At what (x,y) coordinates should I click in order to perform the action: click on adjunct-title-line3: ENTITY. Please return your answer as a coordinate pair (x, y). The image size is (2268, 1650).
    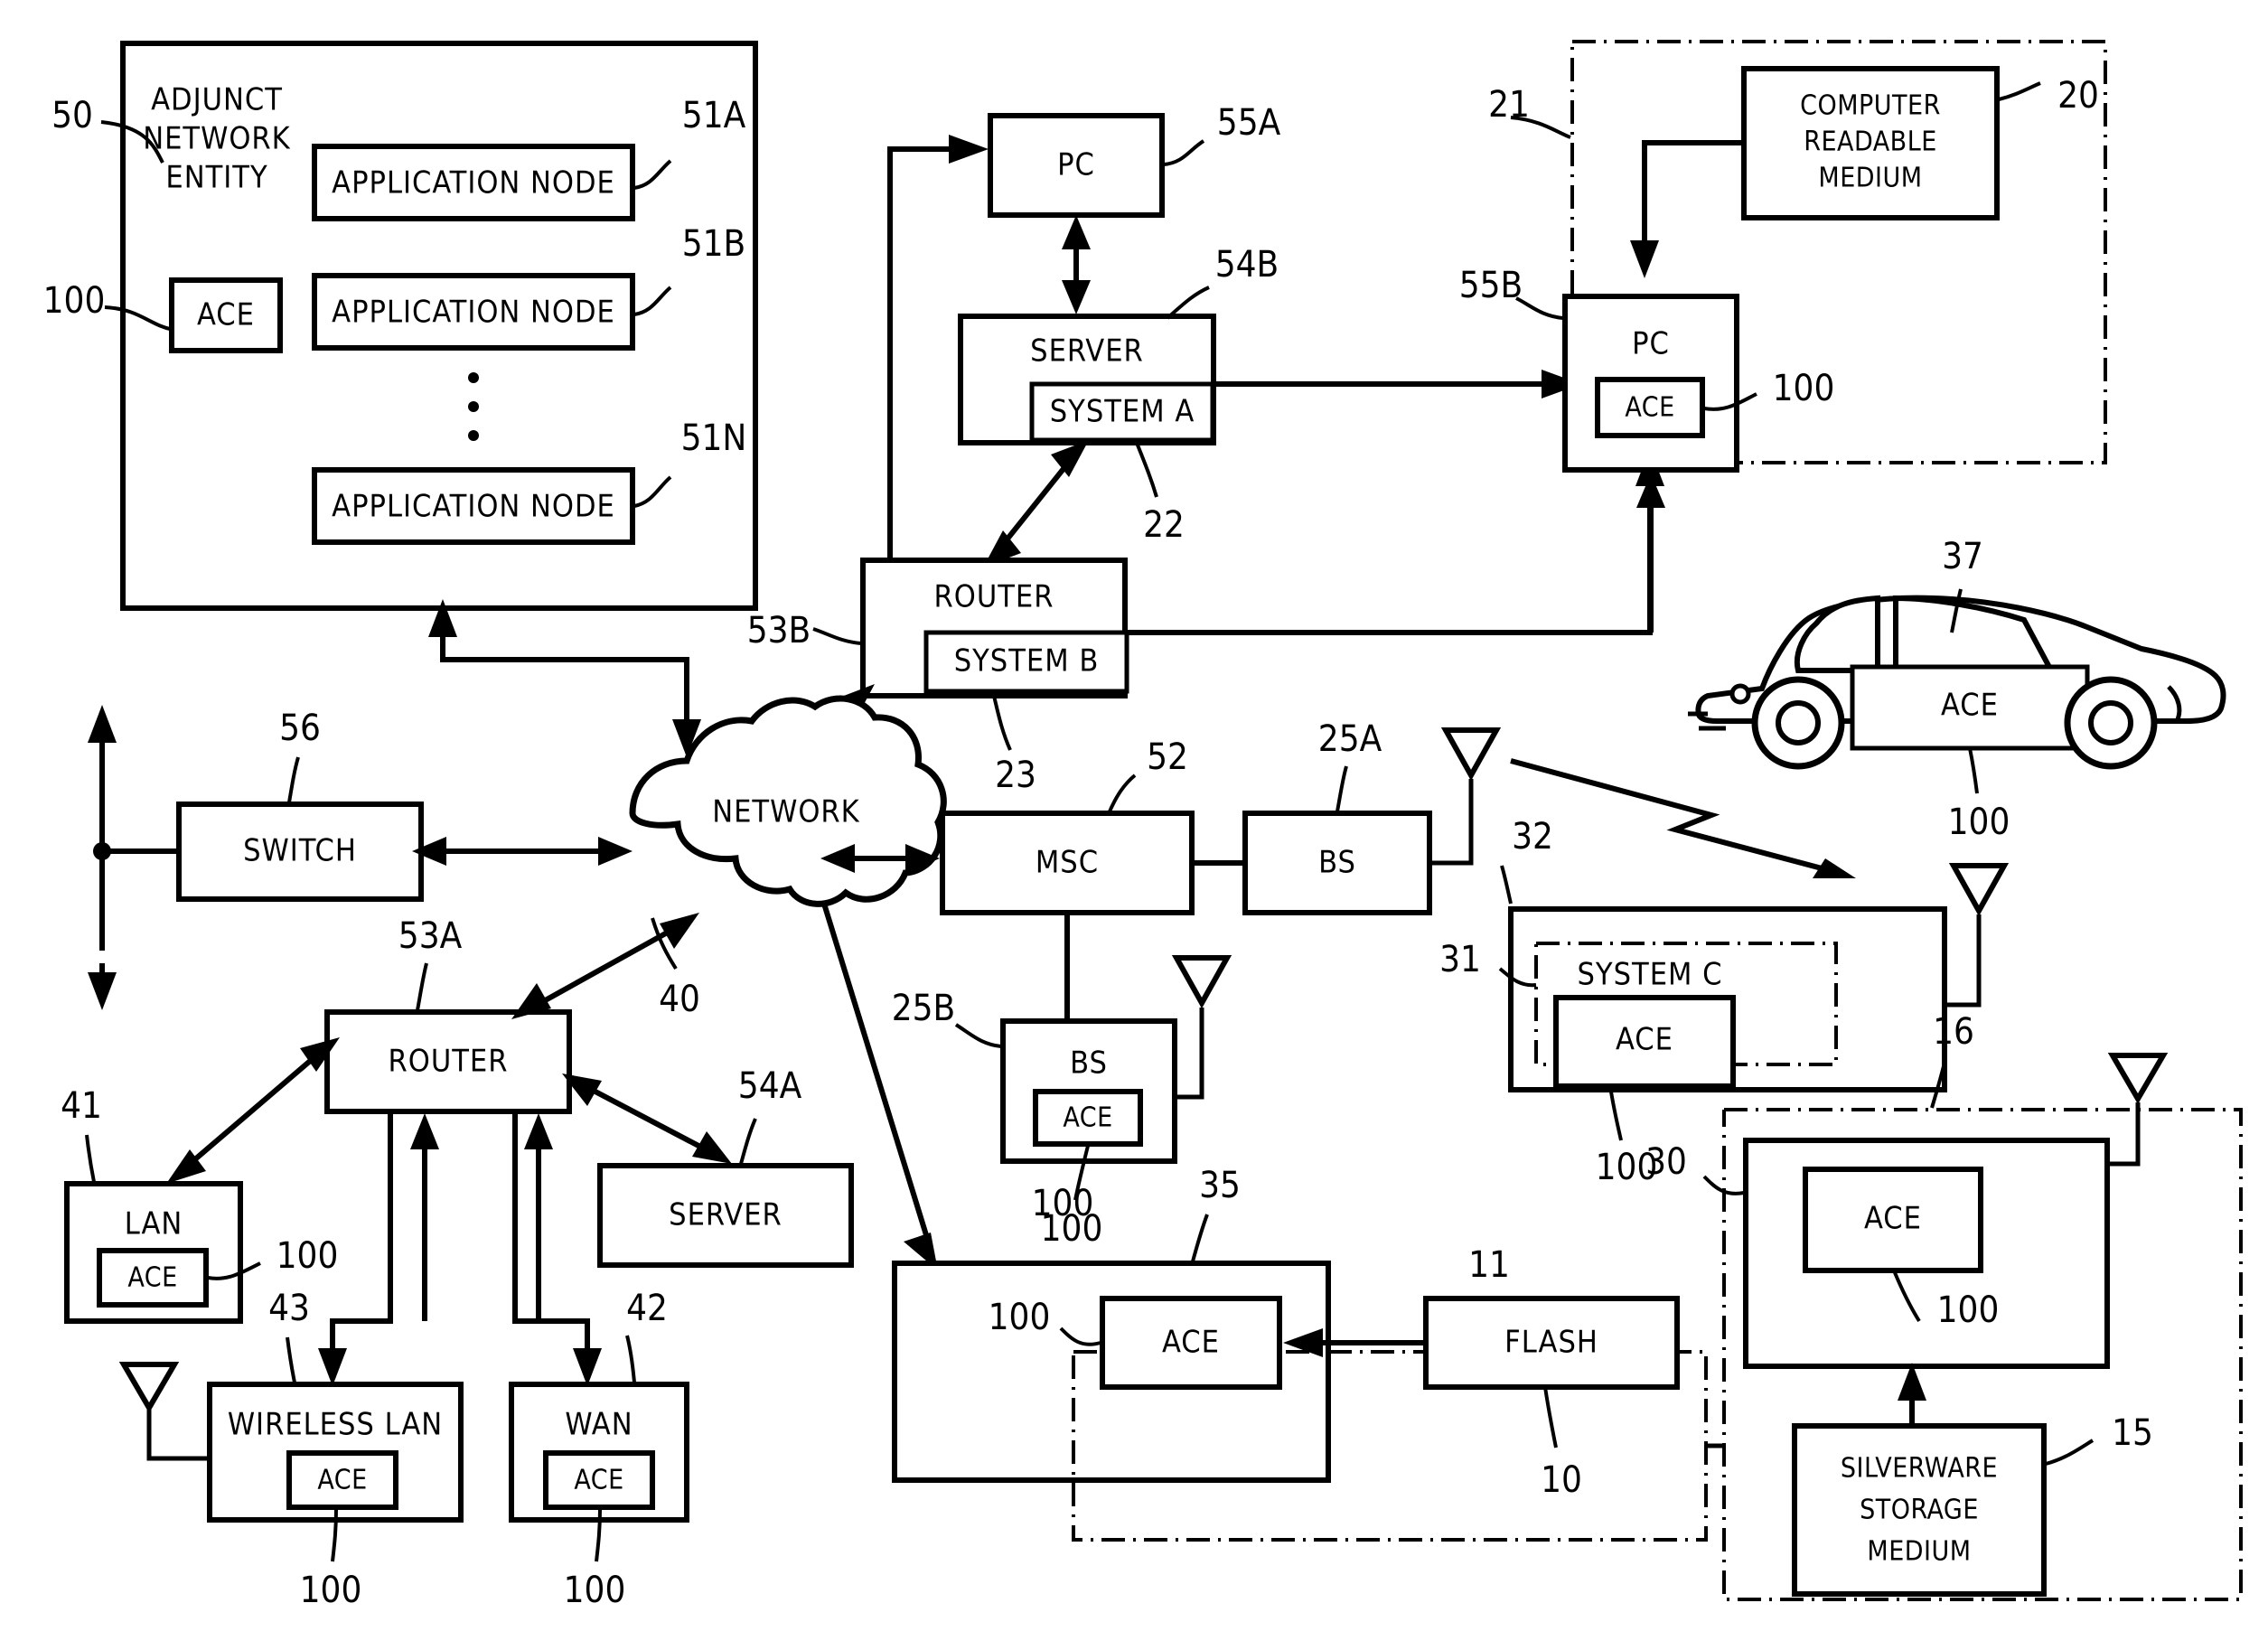
    Looking at the image, I should click on (216, 178).